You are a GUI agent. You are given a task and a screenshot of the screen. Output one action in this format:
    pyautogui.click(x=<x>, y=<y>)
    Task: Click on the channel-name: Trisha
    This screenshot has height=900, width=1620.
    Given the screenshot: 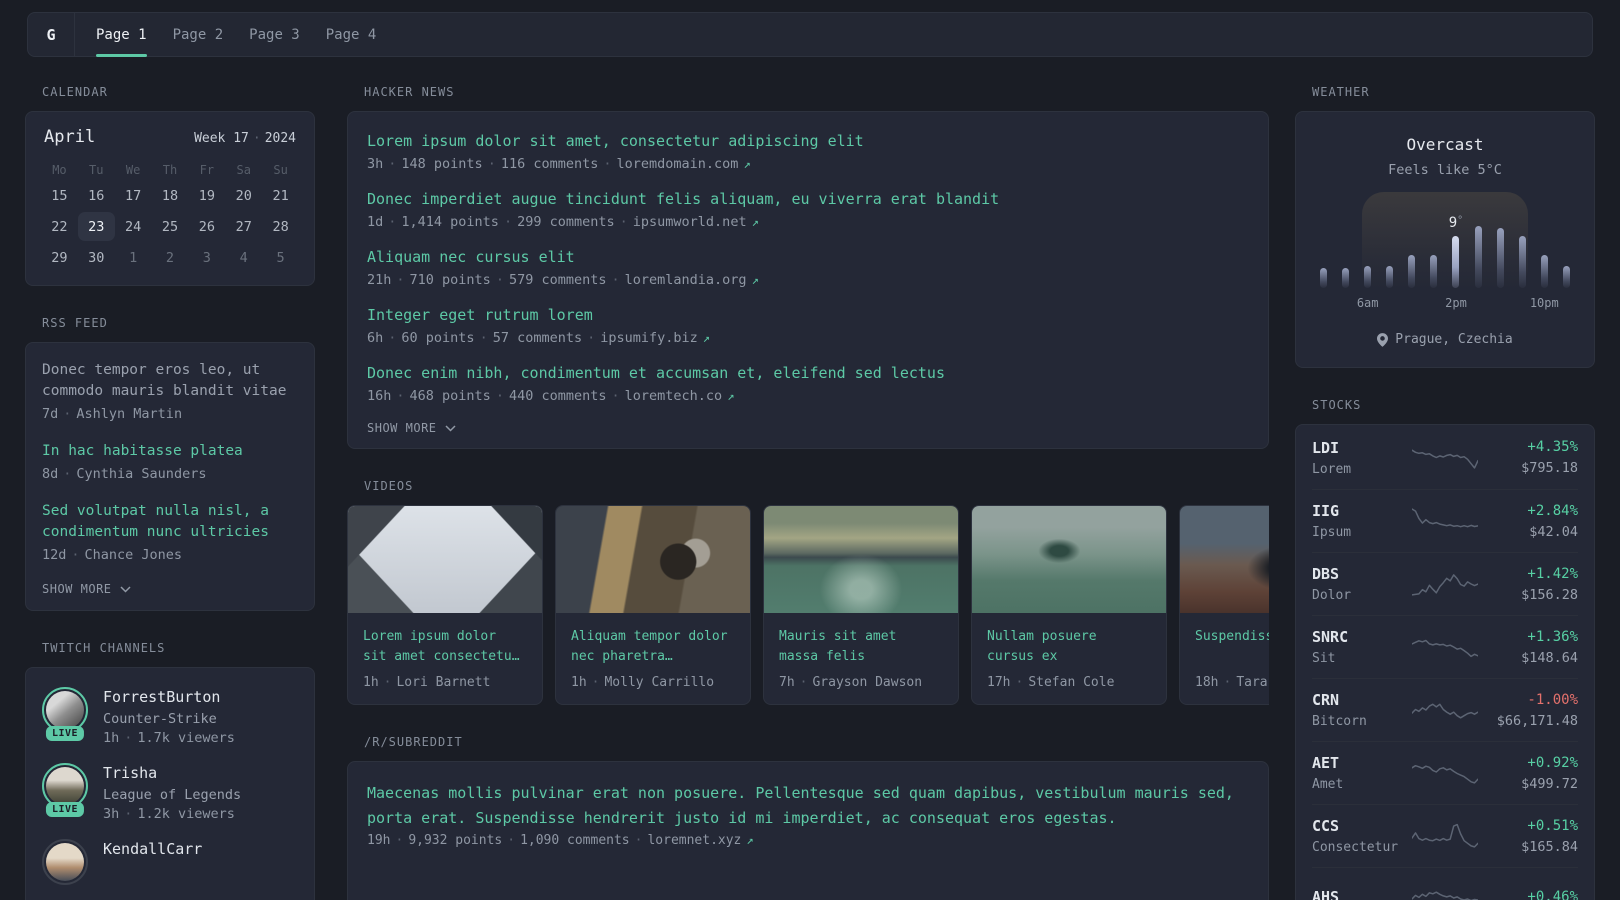 What is the action you would take?
    pyautogui.click(x=172, y=772)
    